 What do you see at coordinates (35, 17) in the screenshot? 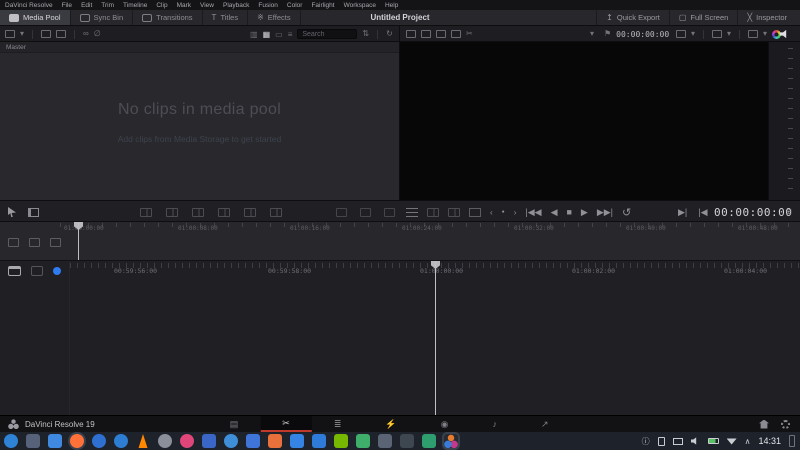
I see `media-pool-button: Media Pool` at bounding box center [35, 17].